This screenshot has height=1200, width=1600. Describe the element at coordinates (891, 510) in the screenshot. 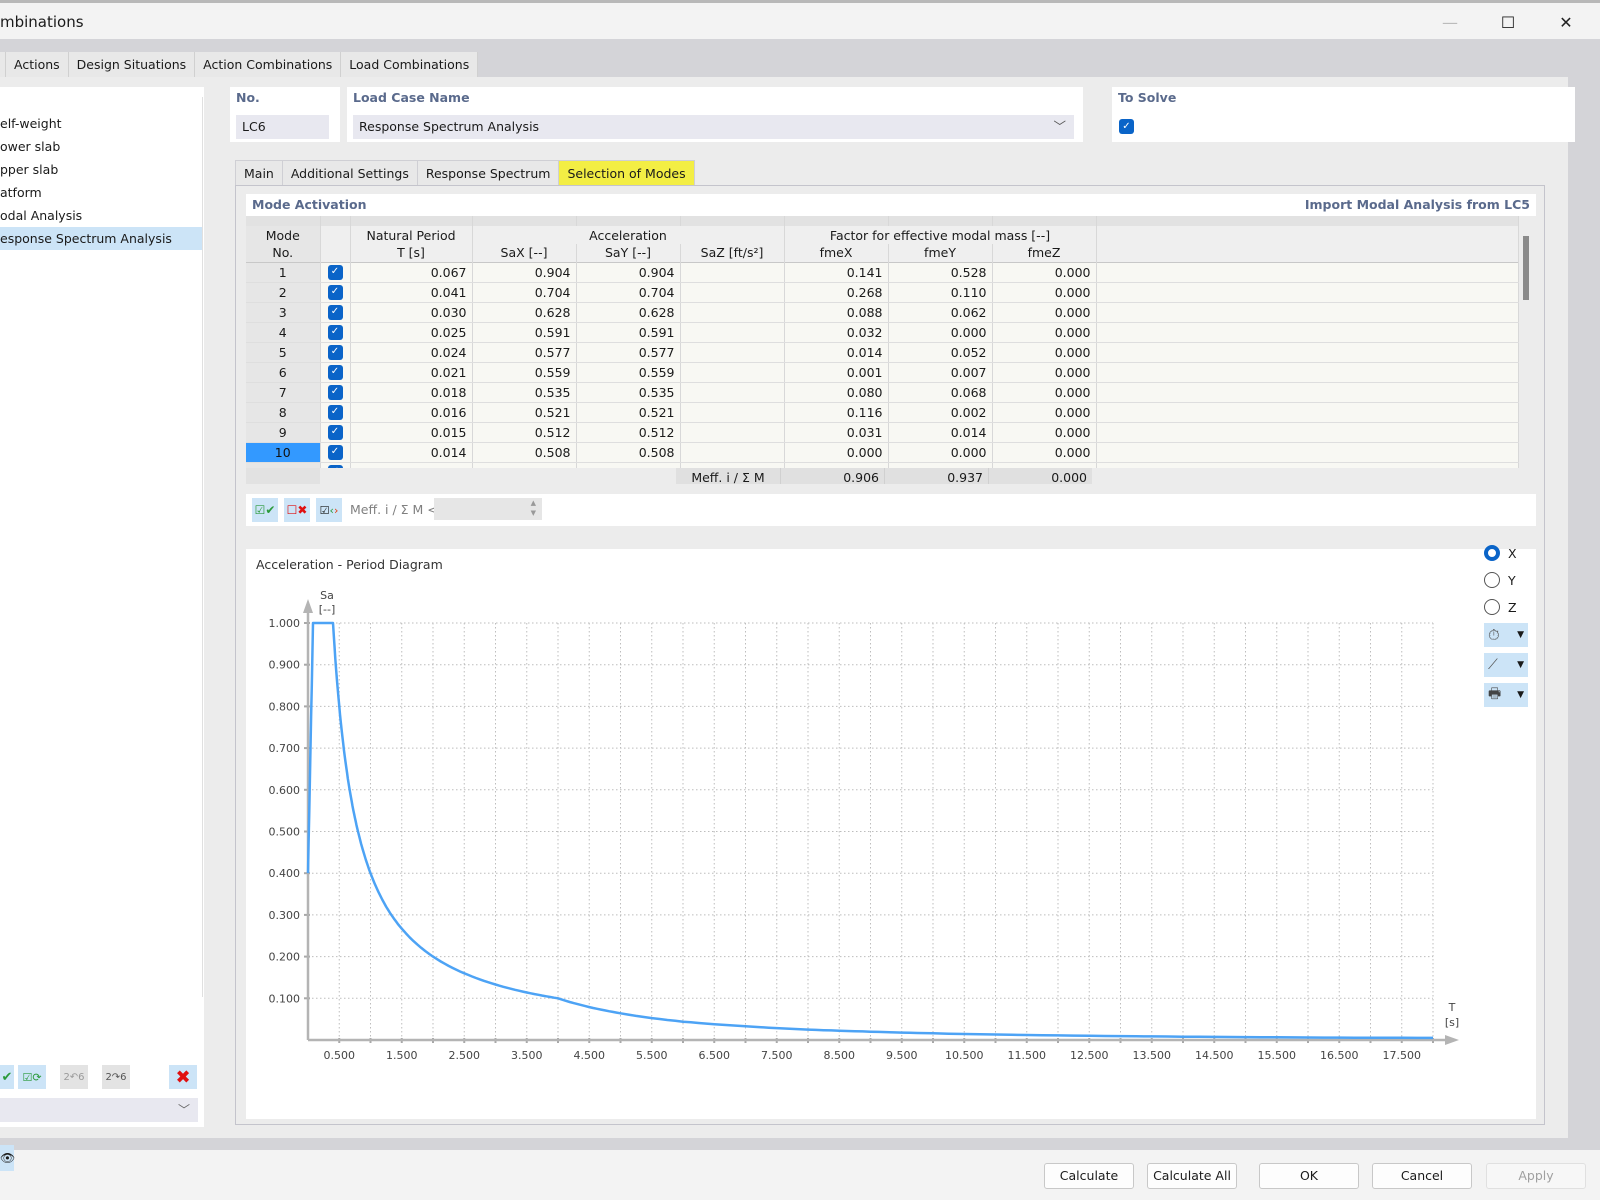

I see `modes-toolbar: ☑✔ ☐✖ ☑‹› Meff. i / Σ M < ▲ ▼` at that location.